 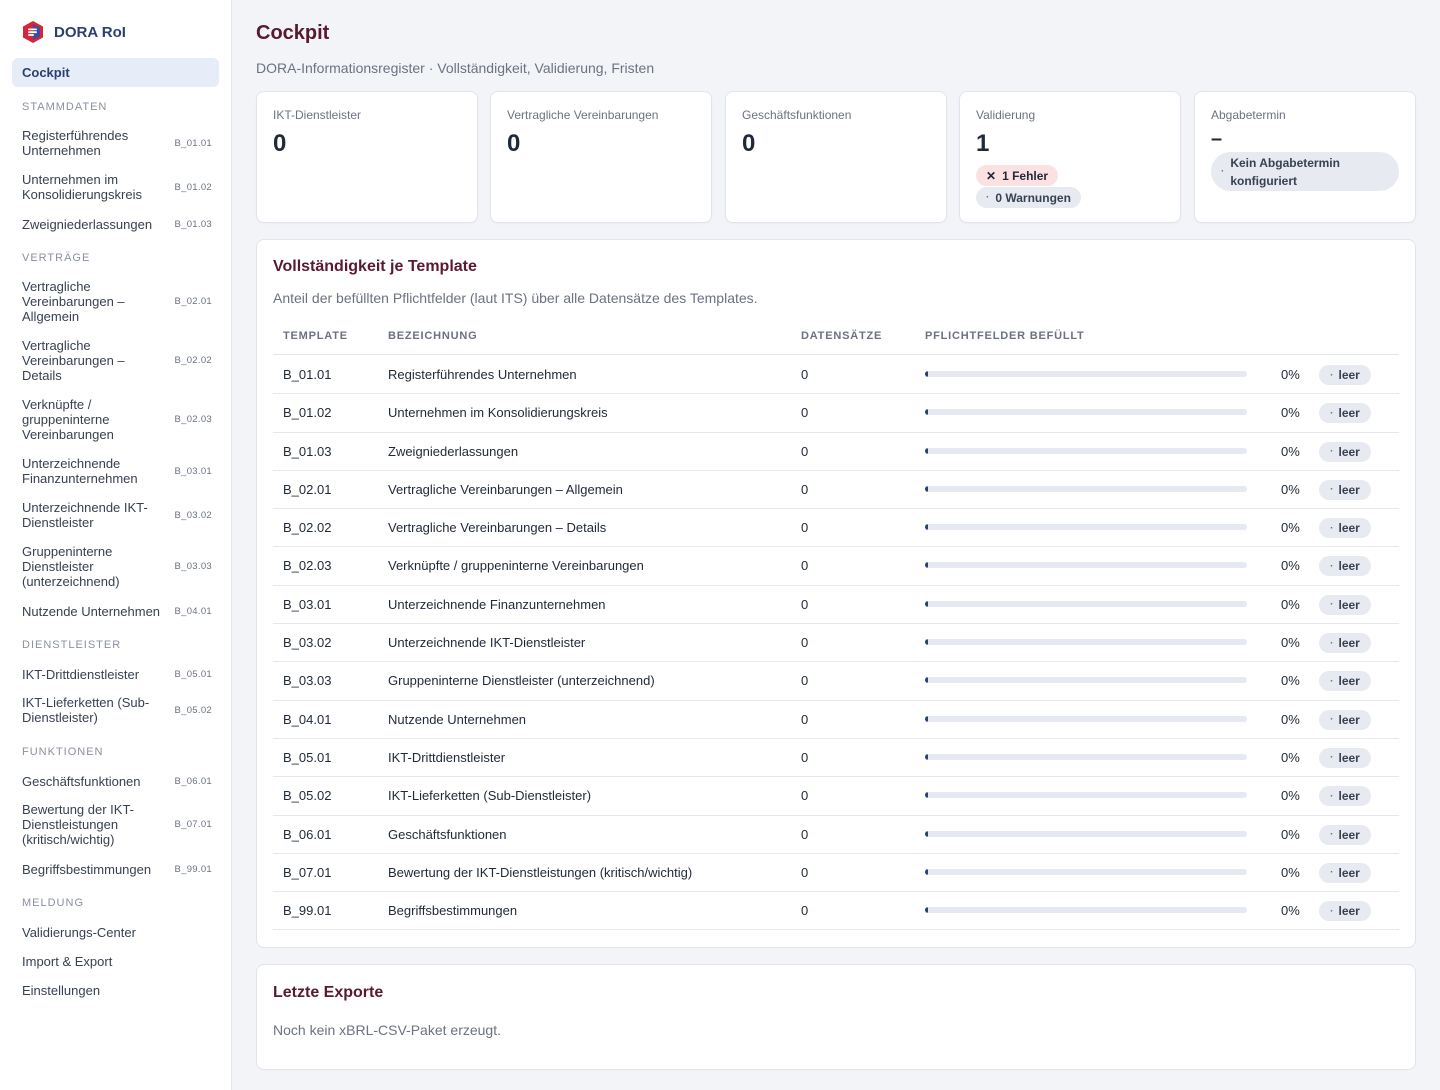 What do you see at coordinates (307, 528) in the screenshot?
I see `template-code: B_02.02` at bounding box center [307, 528].